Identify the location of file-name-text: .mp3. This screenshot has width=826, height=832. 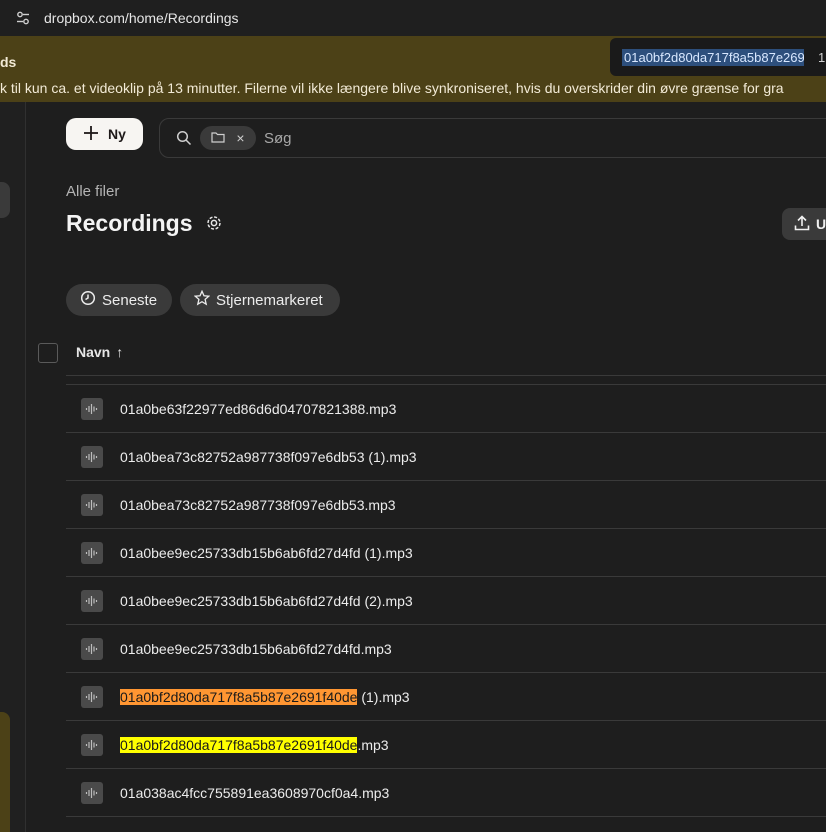
(373, 745).